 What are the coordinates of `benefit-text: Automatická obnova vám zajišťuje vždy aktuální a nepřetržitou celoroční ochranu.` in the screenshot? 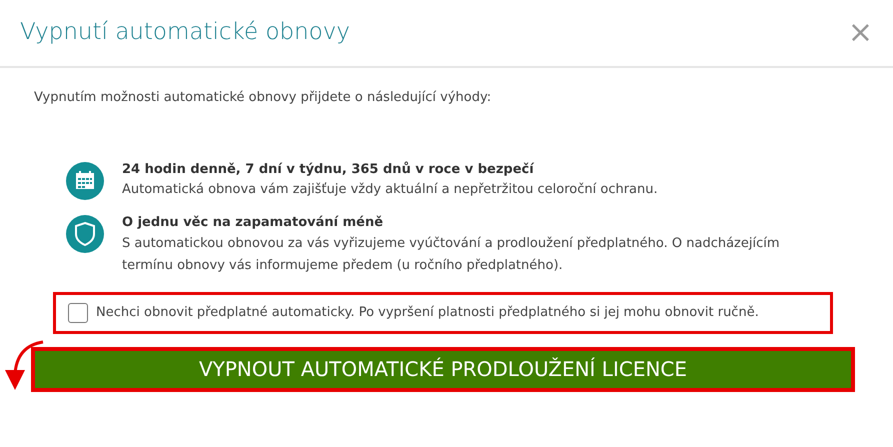 It's located at (390, 190).